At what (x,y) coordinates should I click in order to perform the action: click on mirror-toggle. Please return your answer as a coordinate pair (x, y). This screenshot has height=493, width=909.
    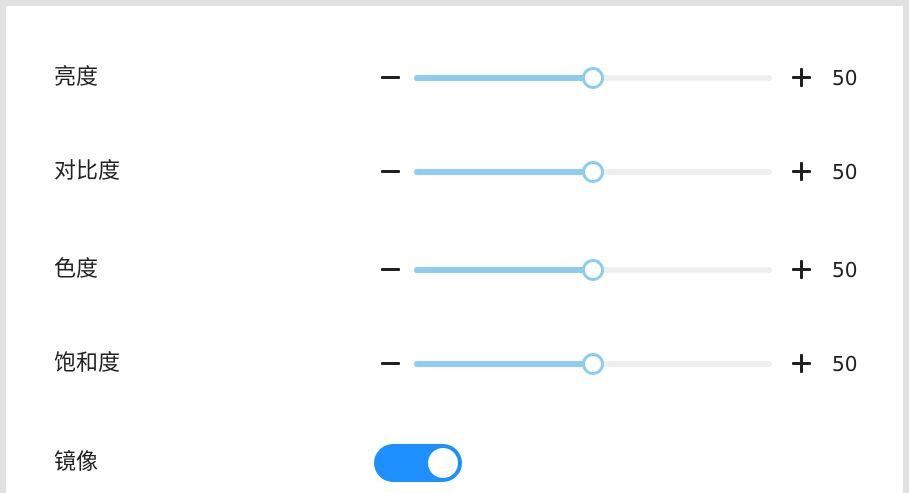
    Looking at the image, I should click on (418, 463).